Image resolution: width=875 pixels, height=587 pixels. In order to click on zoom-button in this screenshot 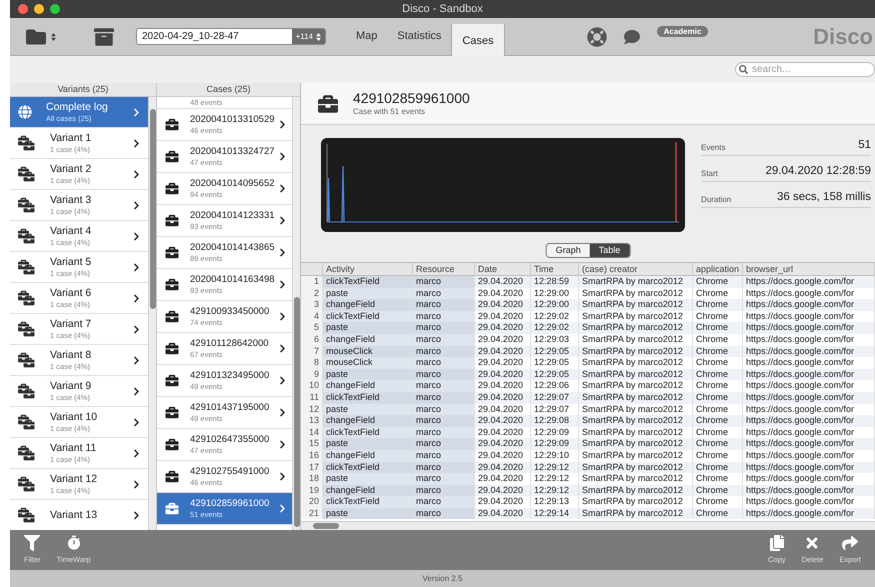, I will do `click(55, 9)`.